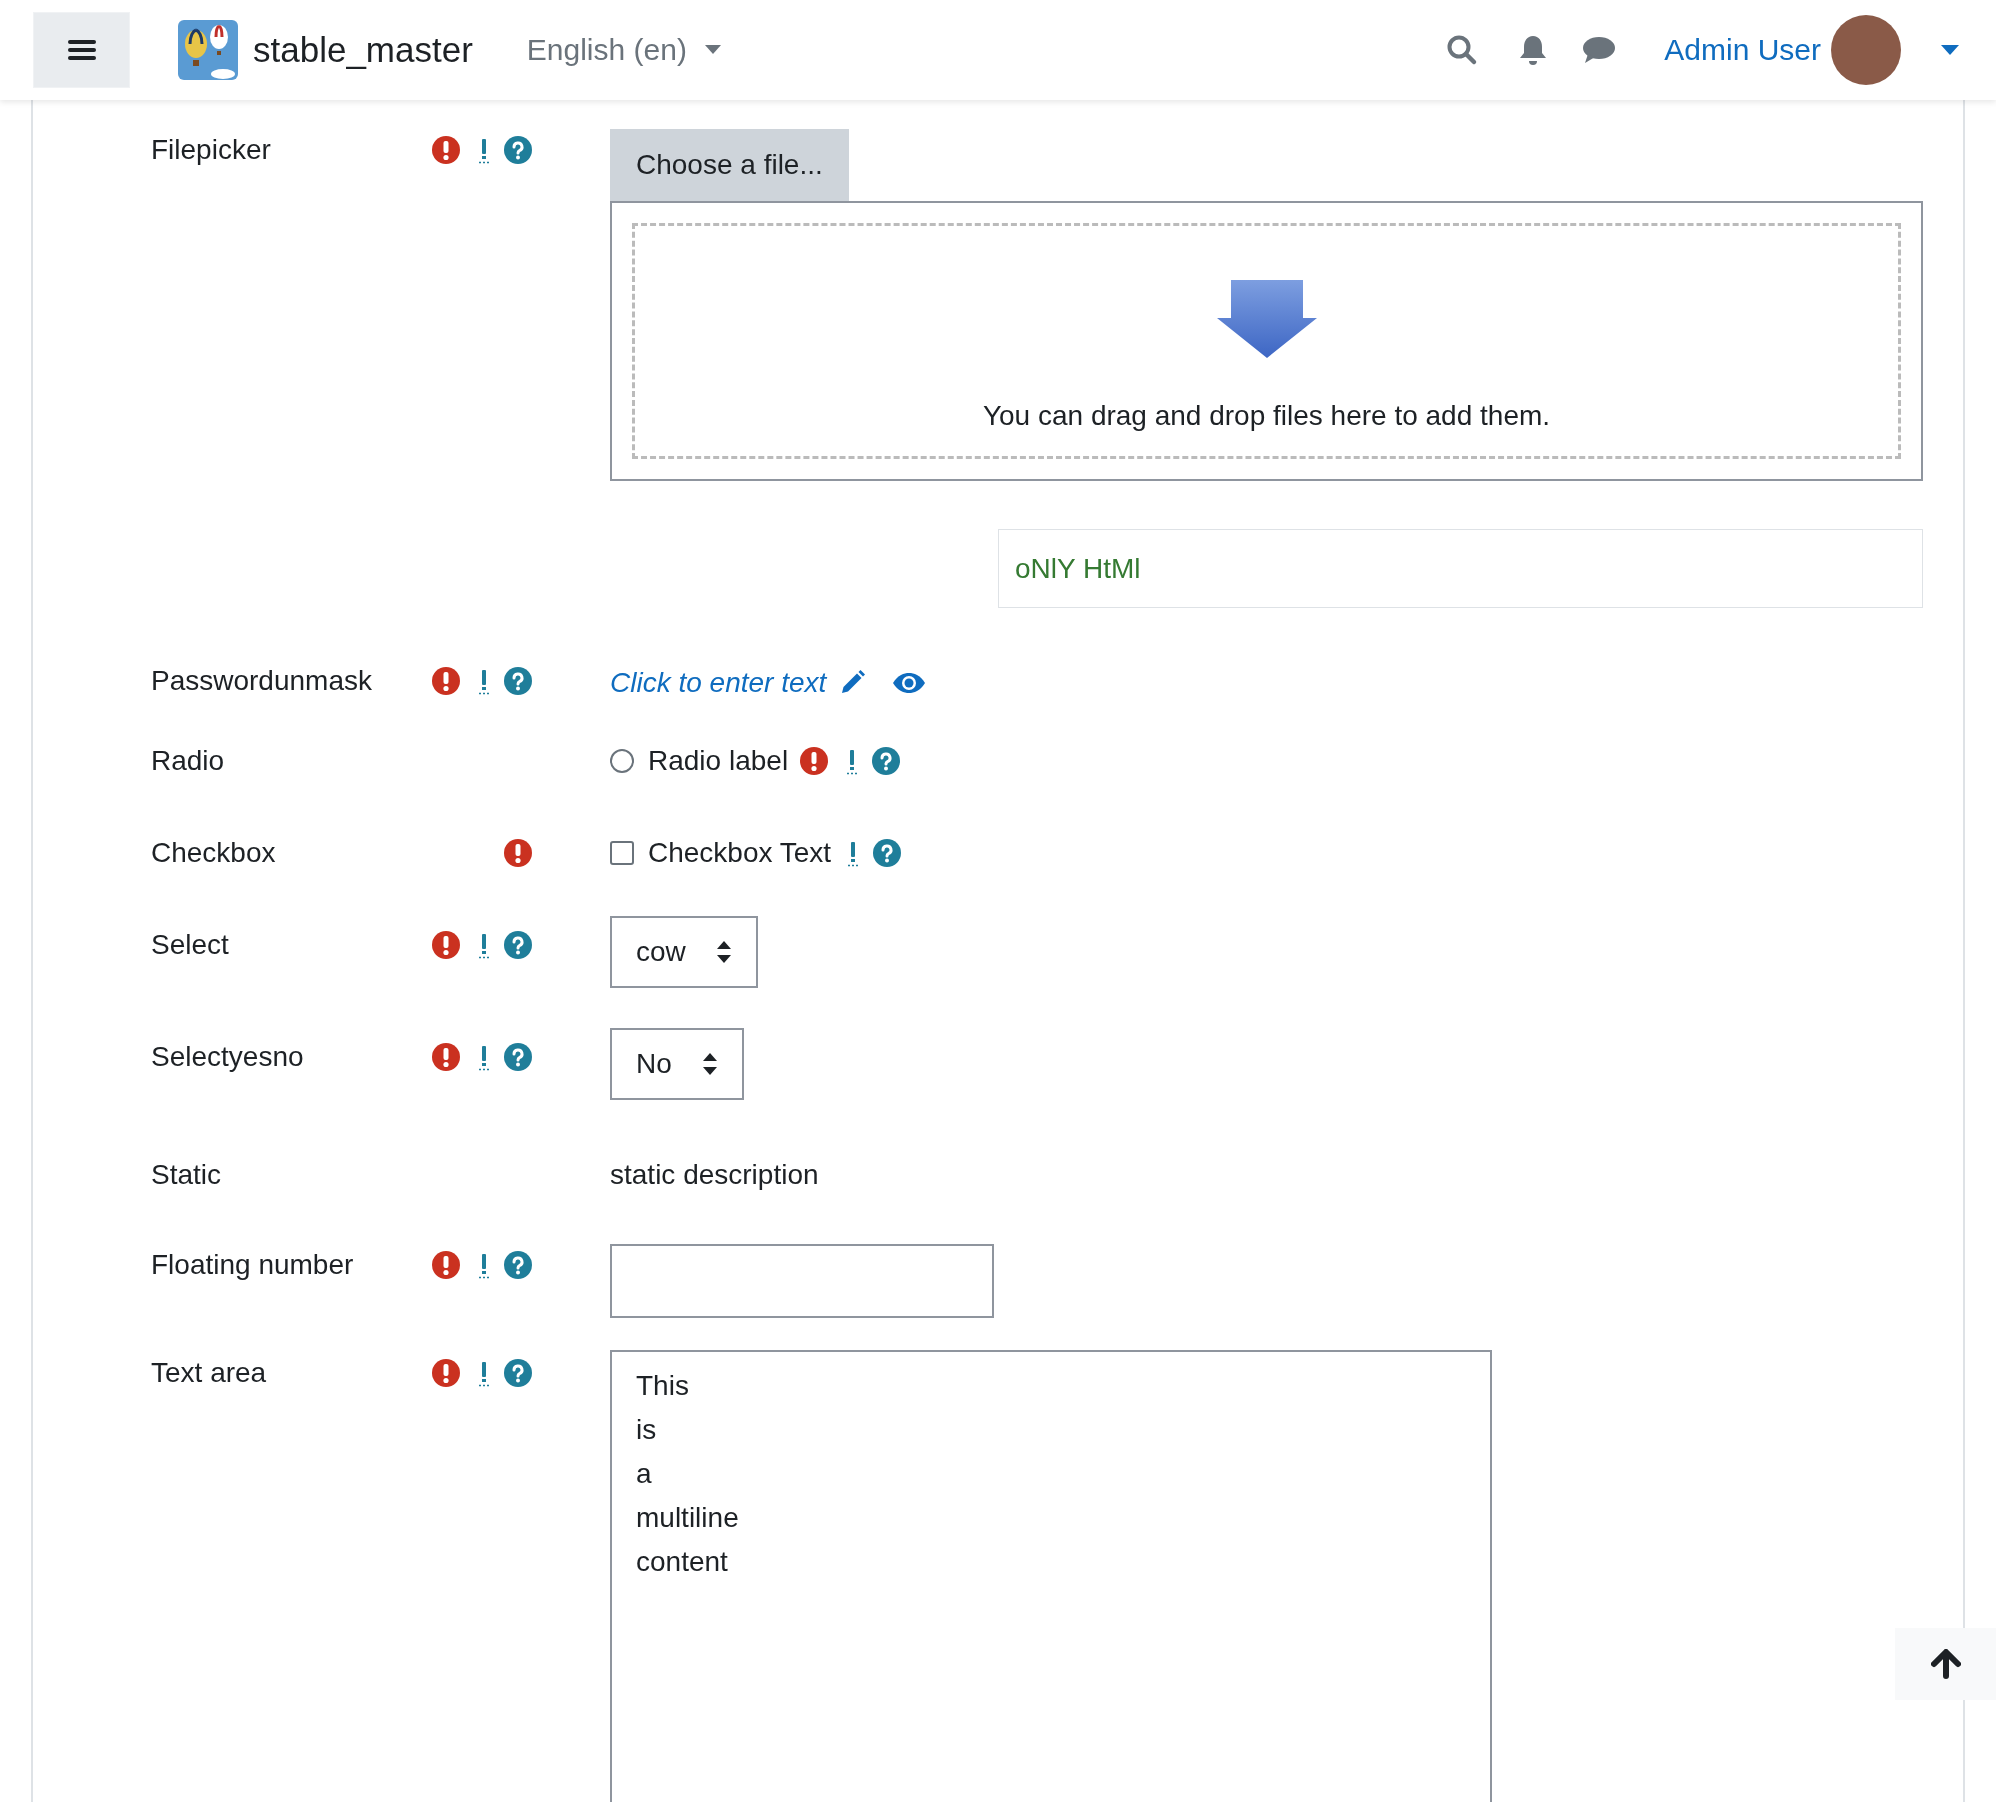 Image resolution: width=1996 pixels, height=1802 pixels. What do you see at coordinates (186, 1175) in the screenshot?
I see `field-label: Static` at bounding box center [186, 1175].